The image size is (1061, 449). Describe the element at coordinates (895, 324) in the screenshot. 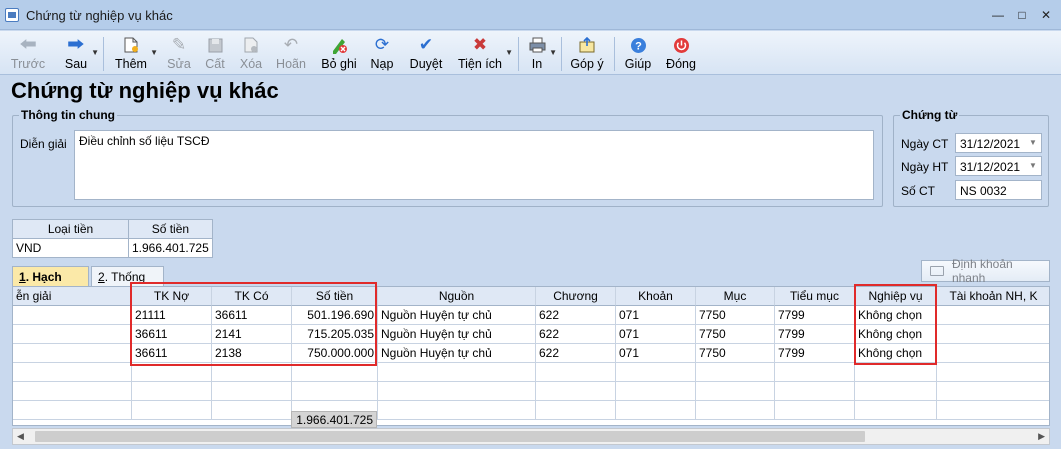

I see `highlight-box-operation` at that location.